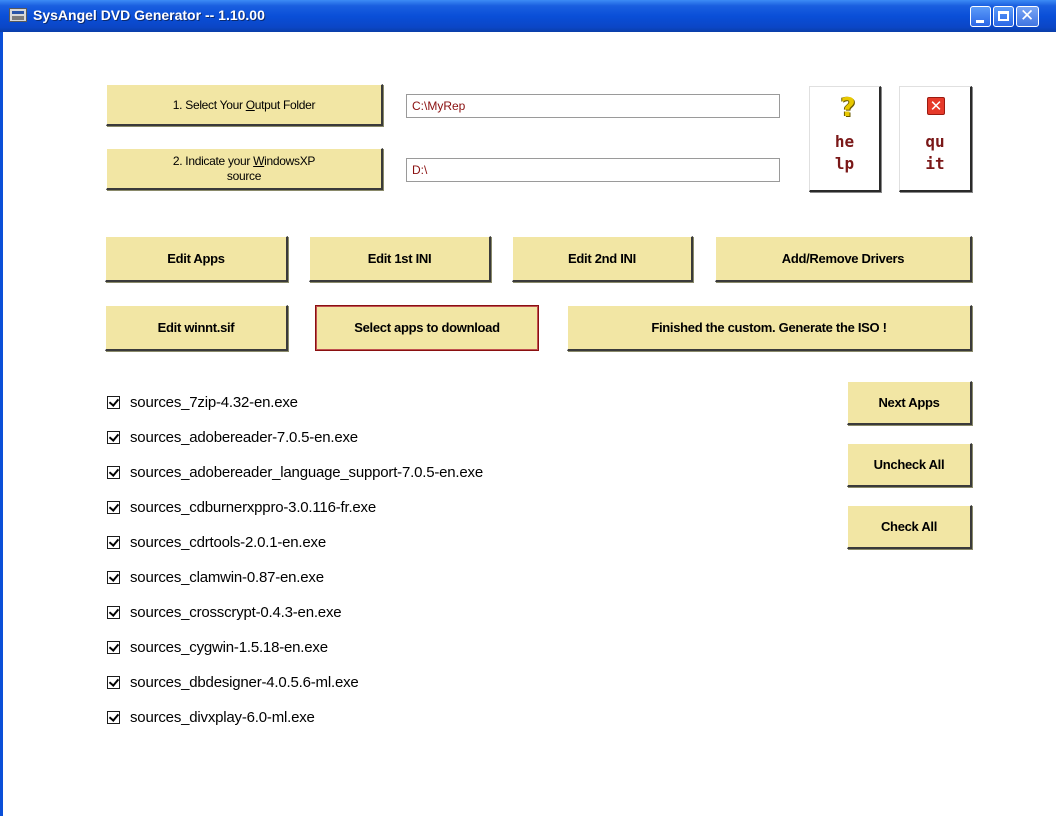  Describe the element at coordinates (253, 507) in the screenshot. I see `app-label: sources_cdburnerxppro-3.0.116-fr.exe` at that location.